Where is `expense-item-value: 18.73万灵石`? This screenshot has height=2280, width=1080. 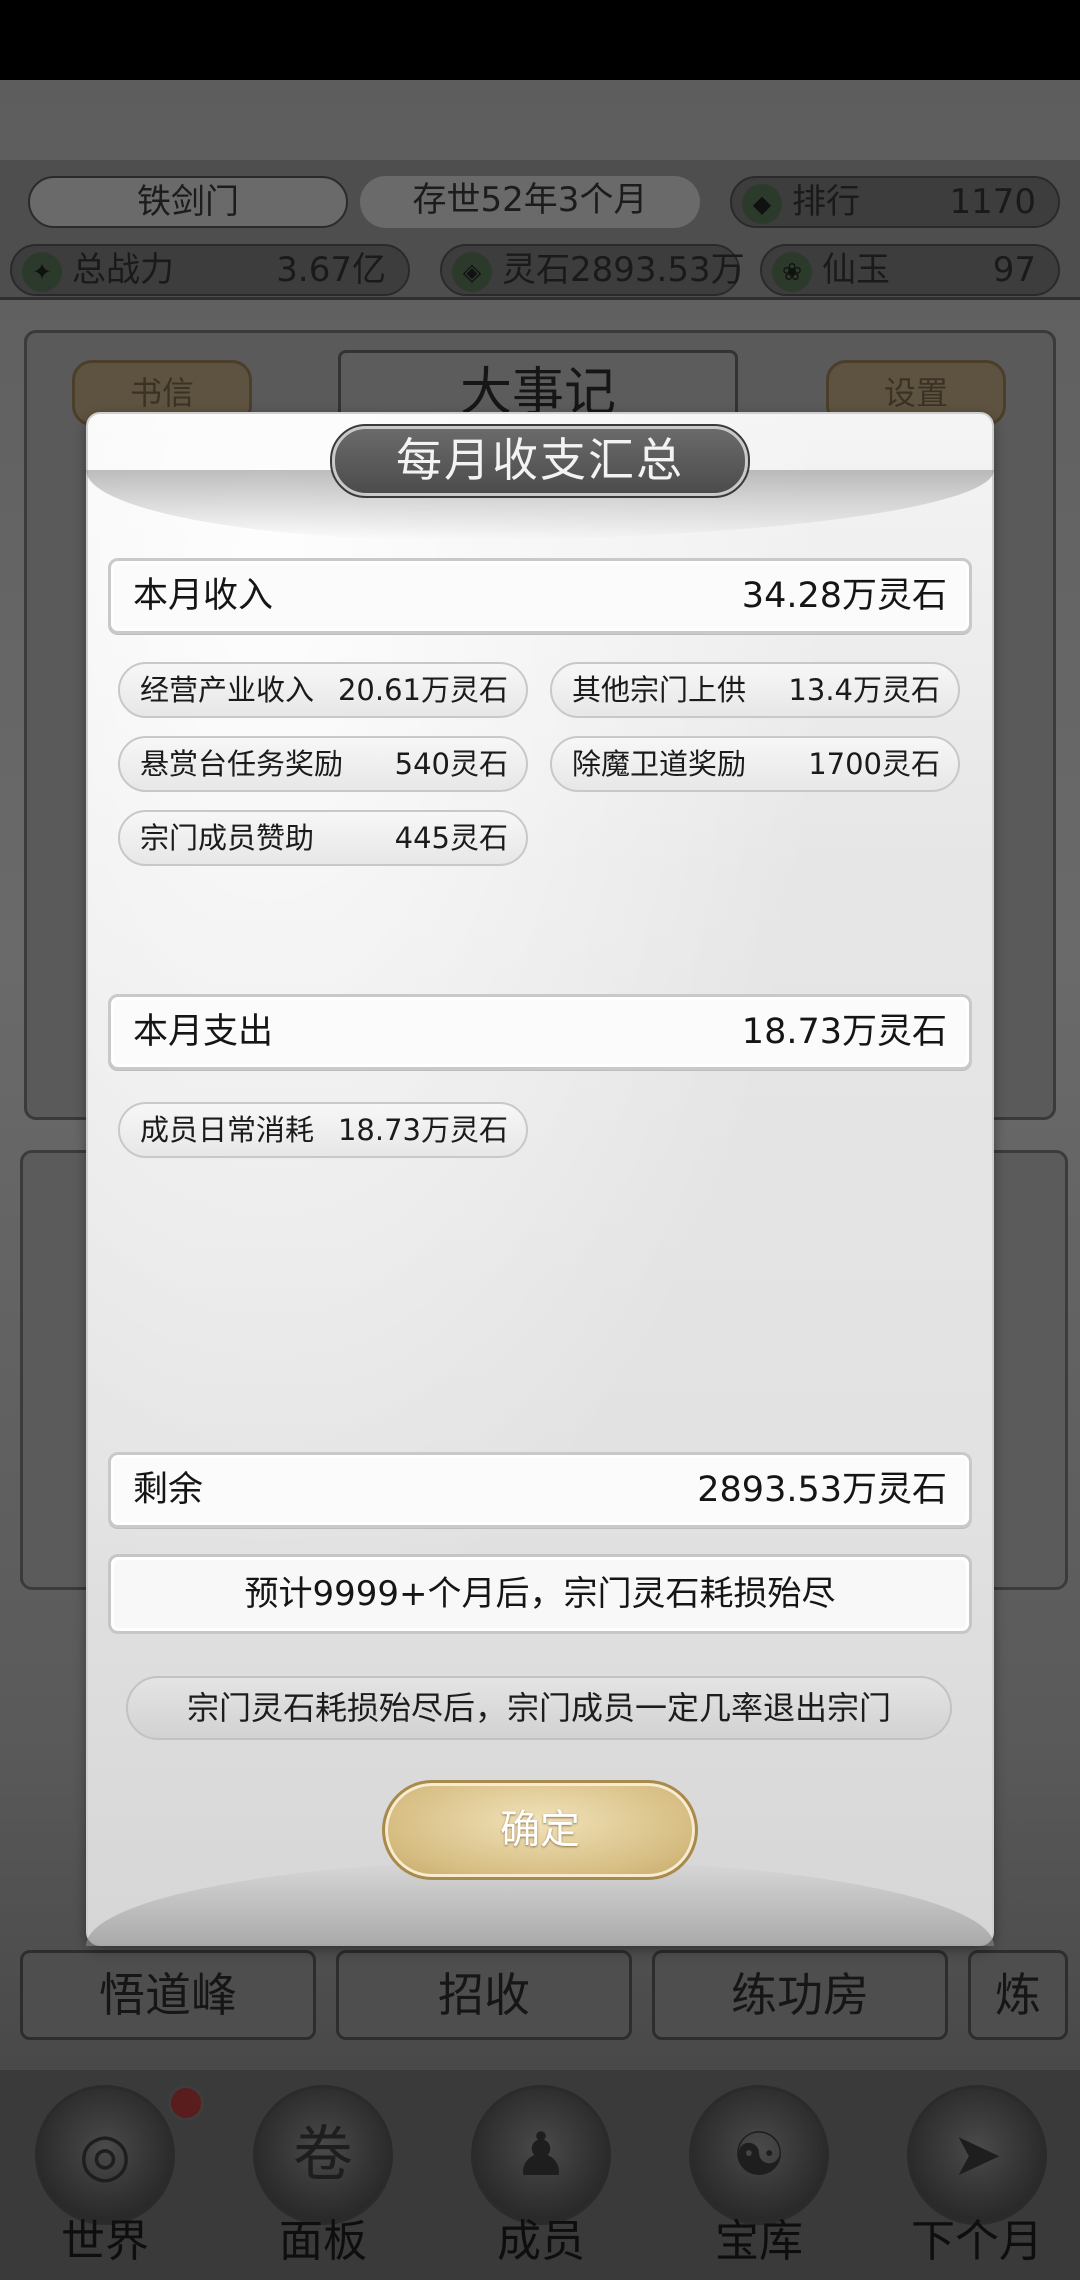
expense-item-value: 18.73万灵石 is located at coordinates (422, 1130).